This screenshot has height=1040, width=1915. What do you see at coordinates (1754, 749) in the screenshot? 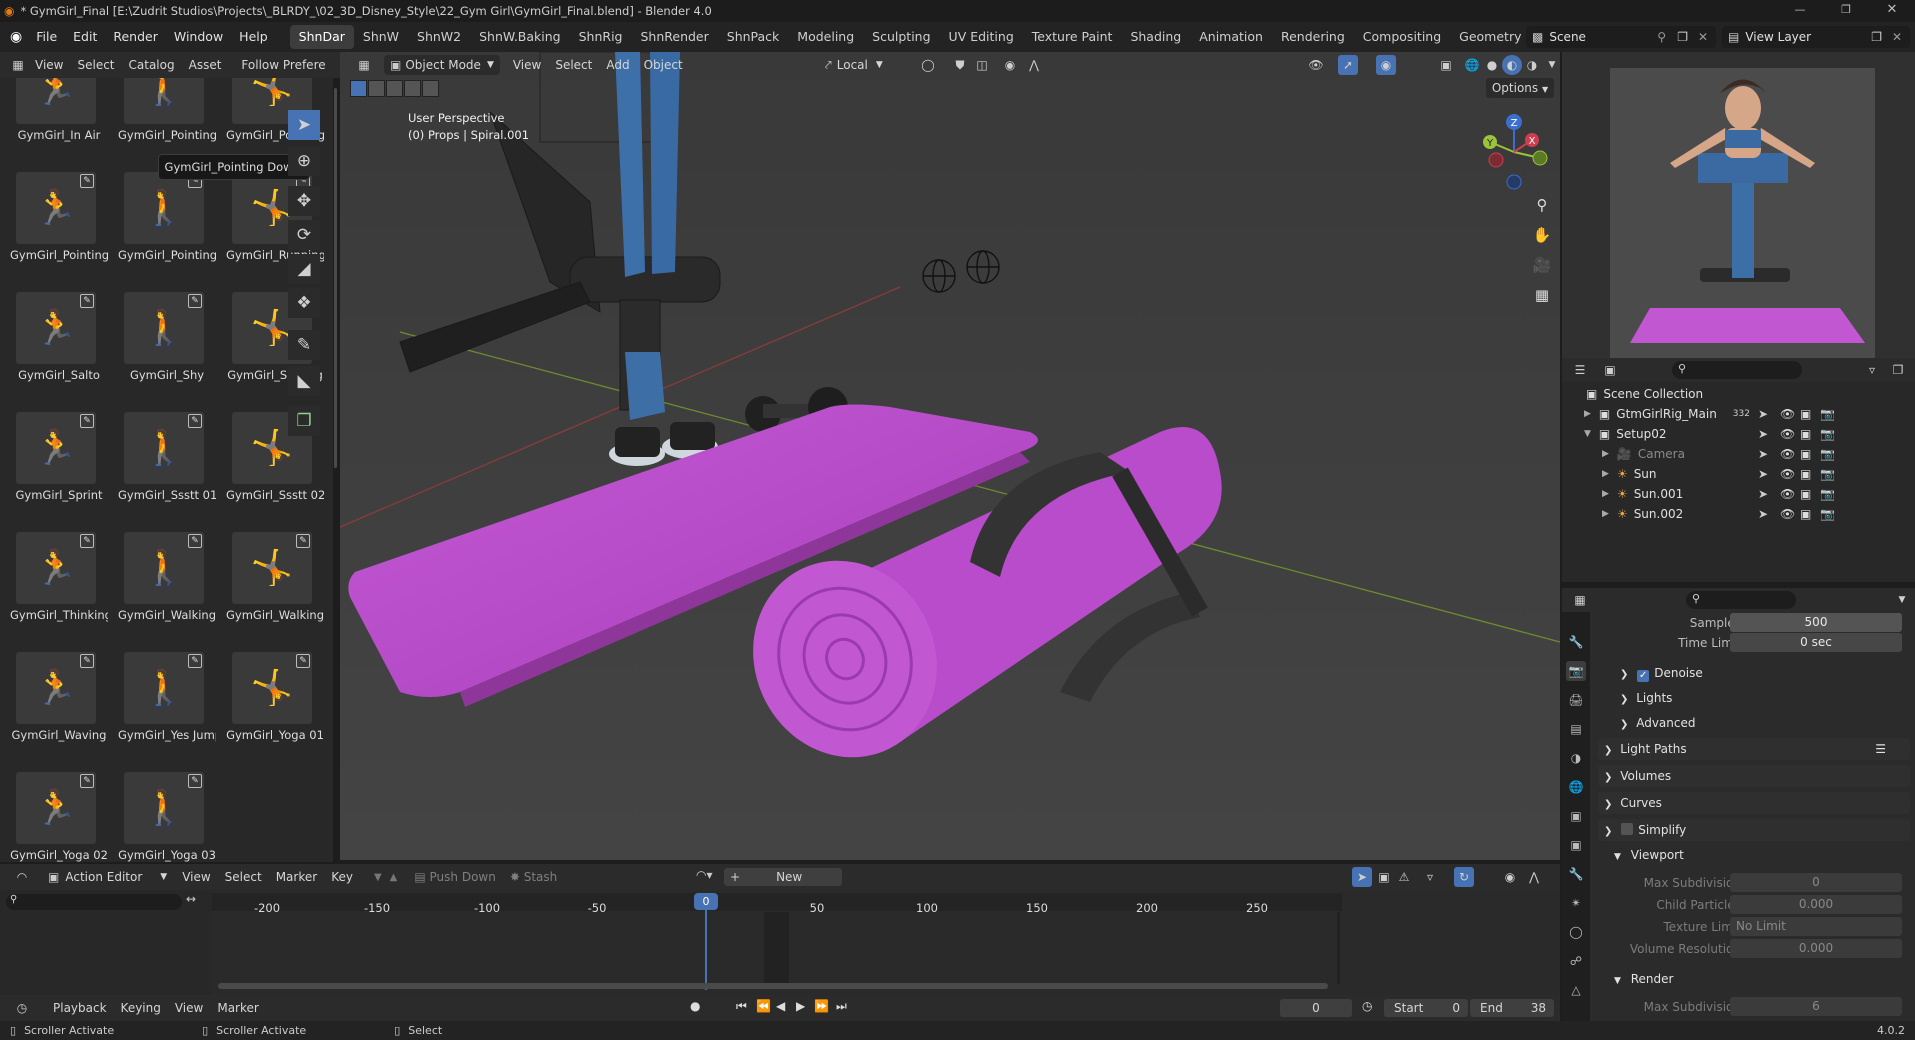
I see `light-paths-panel: ❯ Light Paths ☰` at bounding box center [1754, 749].